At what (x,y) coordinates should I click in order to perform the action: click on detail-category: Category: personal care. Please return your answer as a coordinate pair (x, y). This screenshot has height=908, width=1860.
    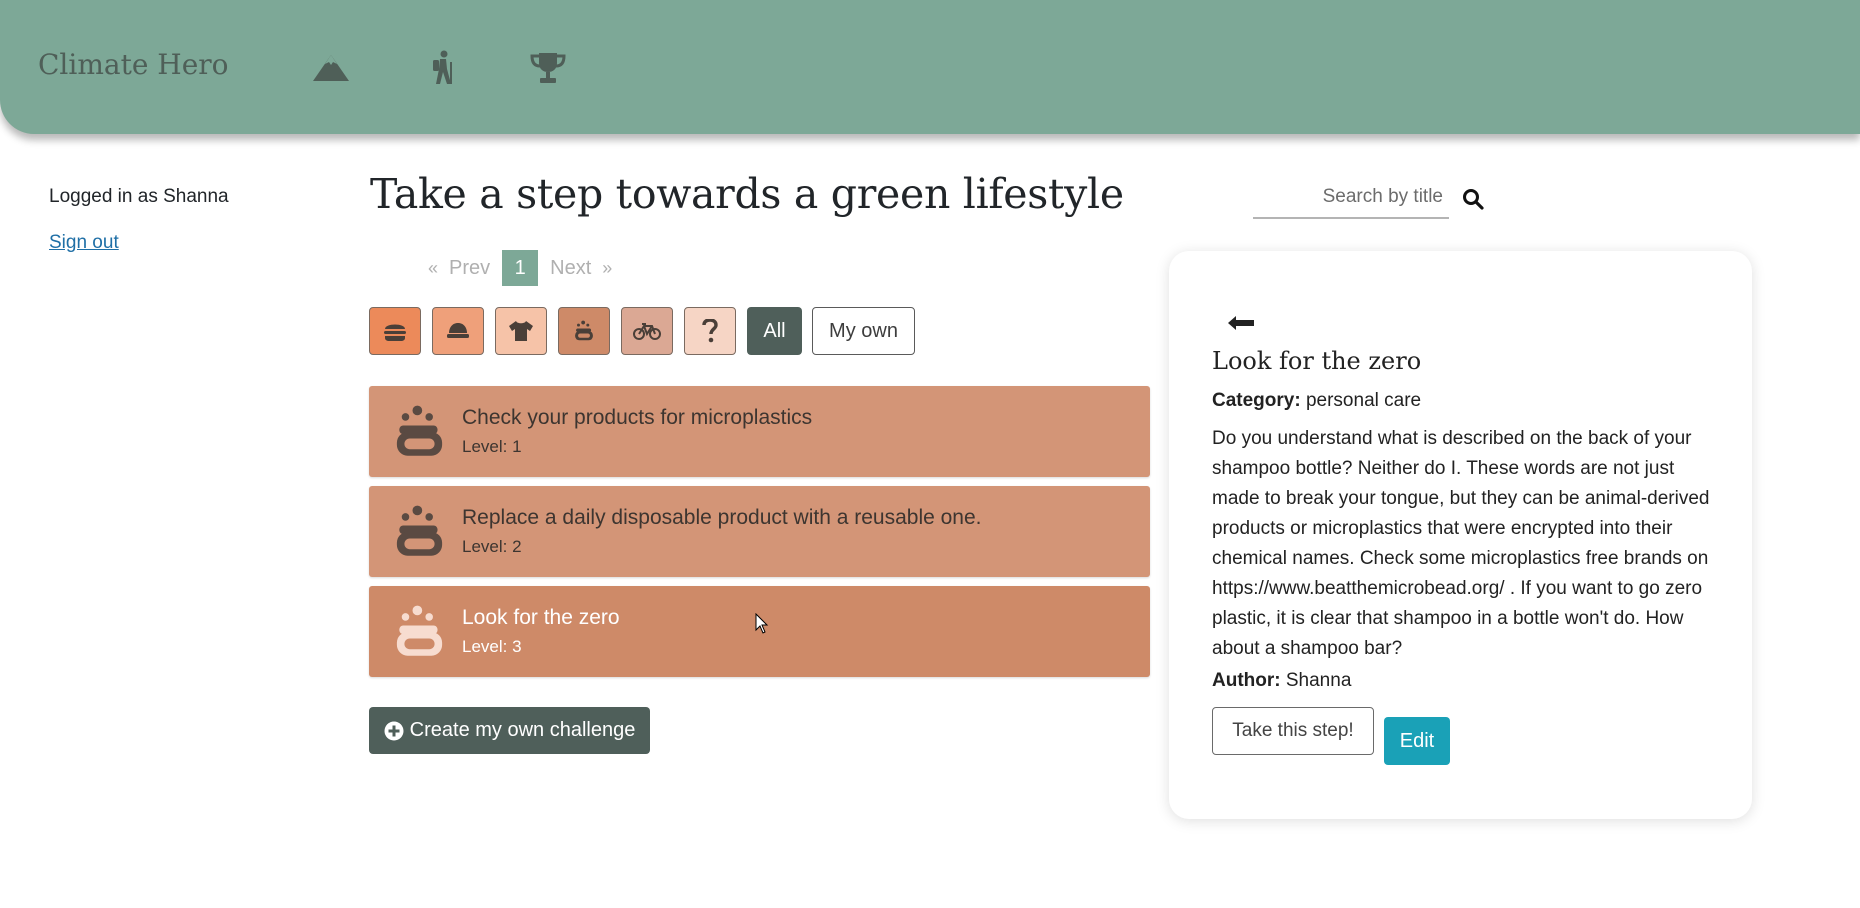
    Looking at the image, I should click on (1316, 401).